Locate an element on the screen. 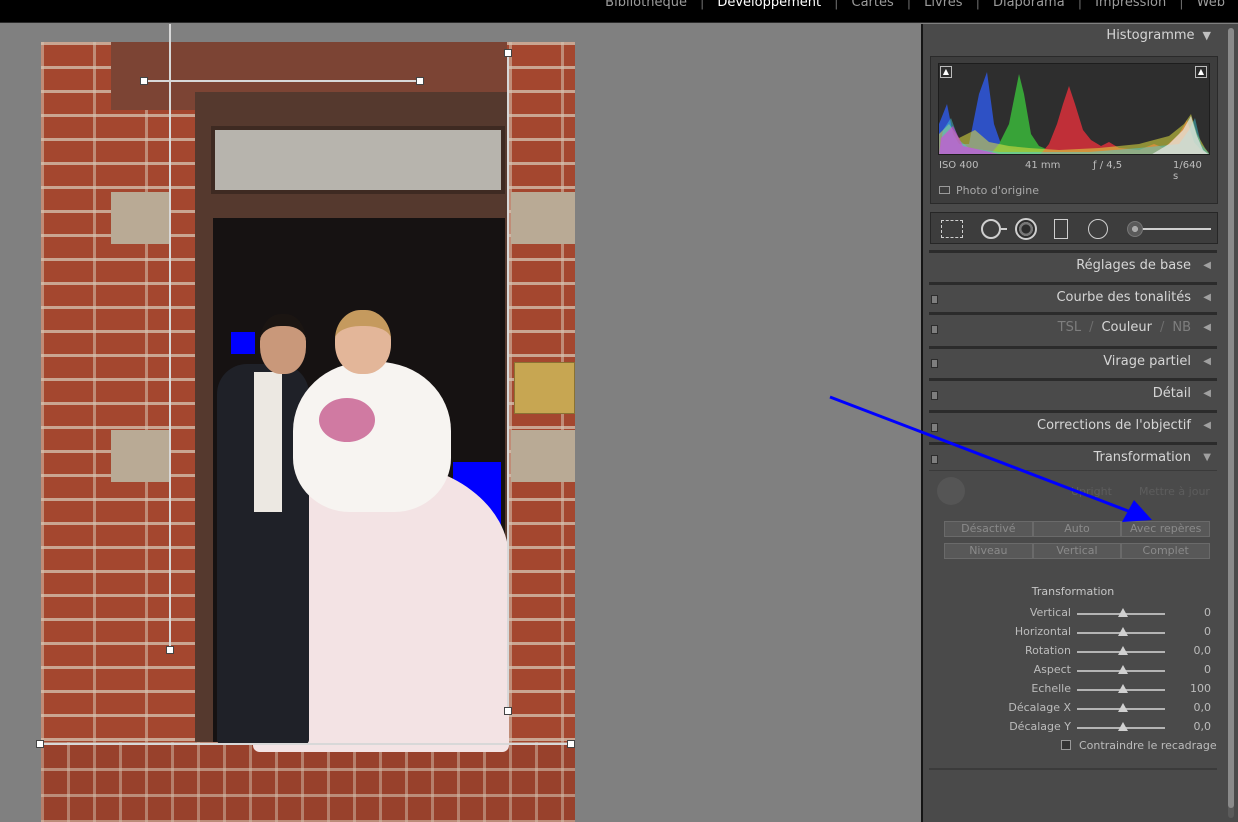 Image resolution: width=1238 pixels, height=822 pixels. photo-bride-head is located at coordinates (363, 342).